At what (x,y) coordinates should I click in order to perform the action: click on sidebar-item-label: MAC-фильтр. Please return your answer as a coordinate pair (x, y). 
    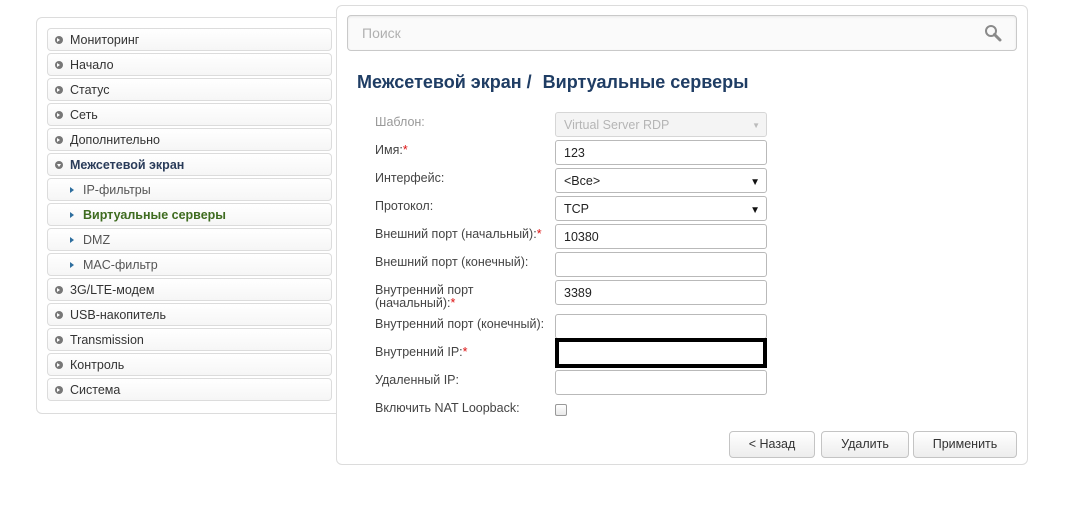
    Looking at the image, I should click on (120, 264).